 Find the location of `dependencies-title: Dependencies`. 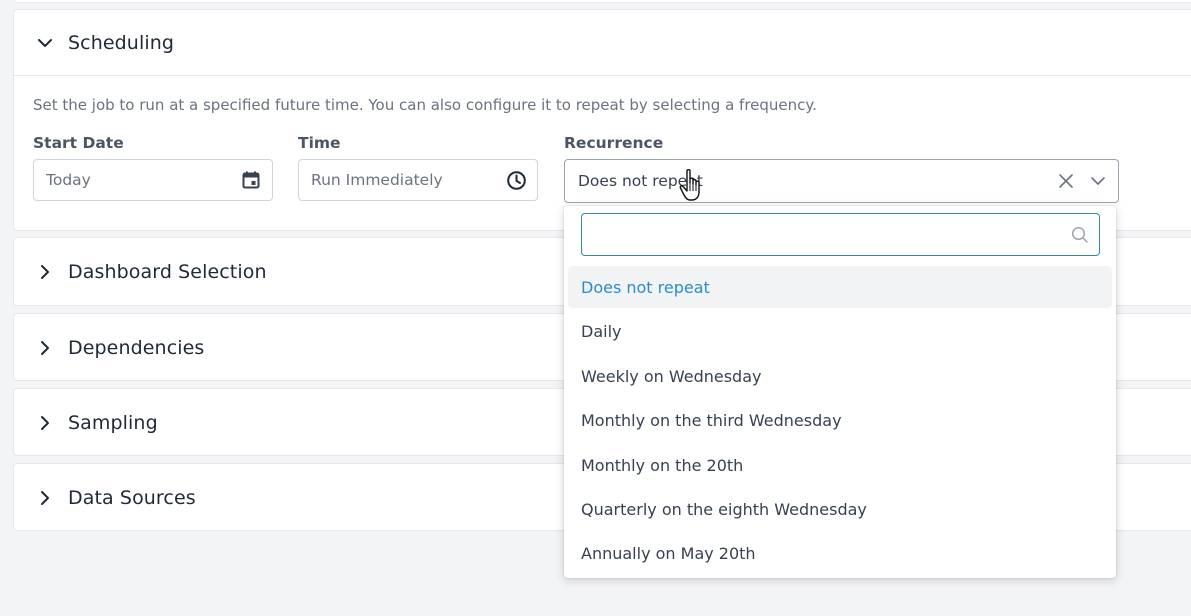

dependencies-title: Dependencies is located at coordinates (136, 348).